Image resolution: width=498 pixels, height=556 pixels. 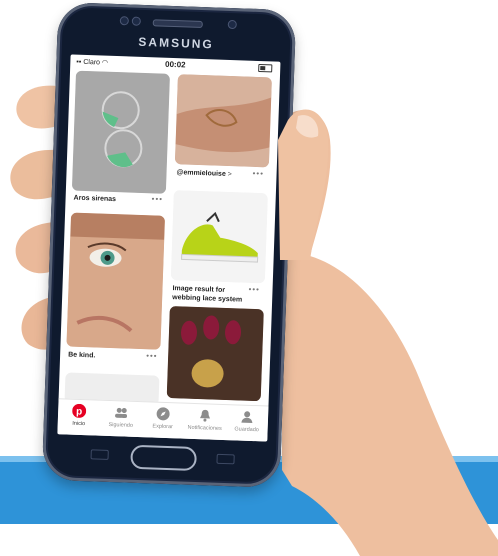 What do you see at coordinates (82, 355) in the screenshot?
I see `pin-caption: Be kind.` at bounding box center [82, 355].